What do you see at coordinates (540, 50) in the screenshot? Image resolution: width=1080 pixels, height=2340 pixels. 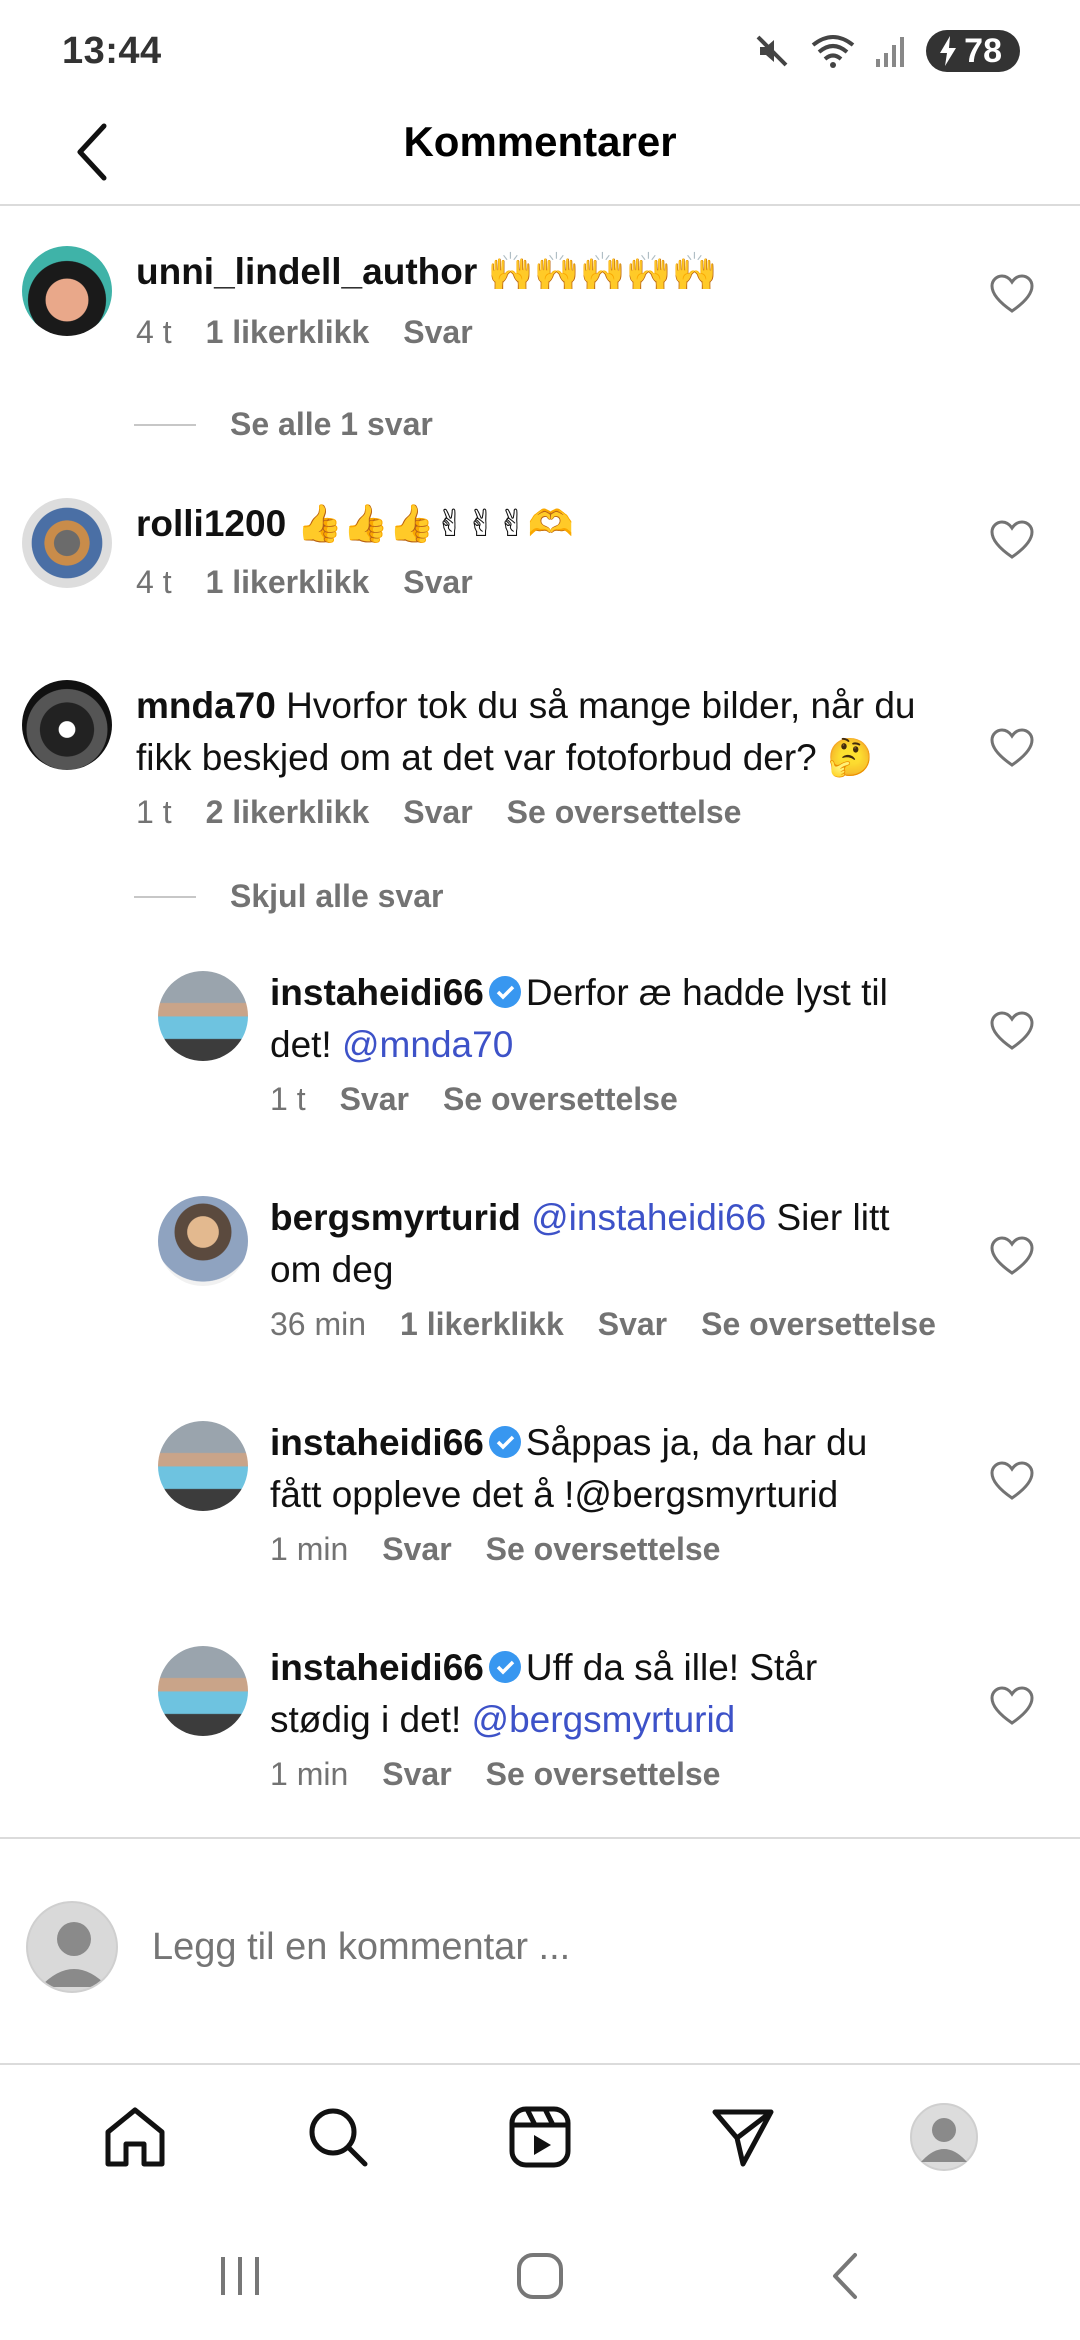 I see `status-bar: 13:44 78` at bounding box center [540, 50].